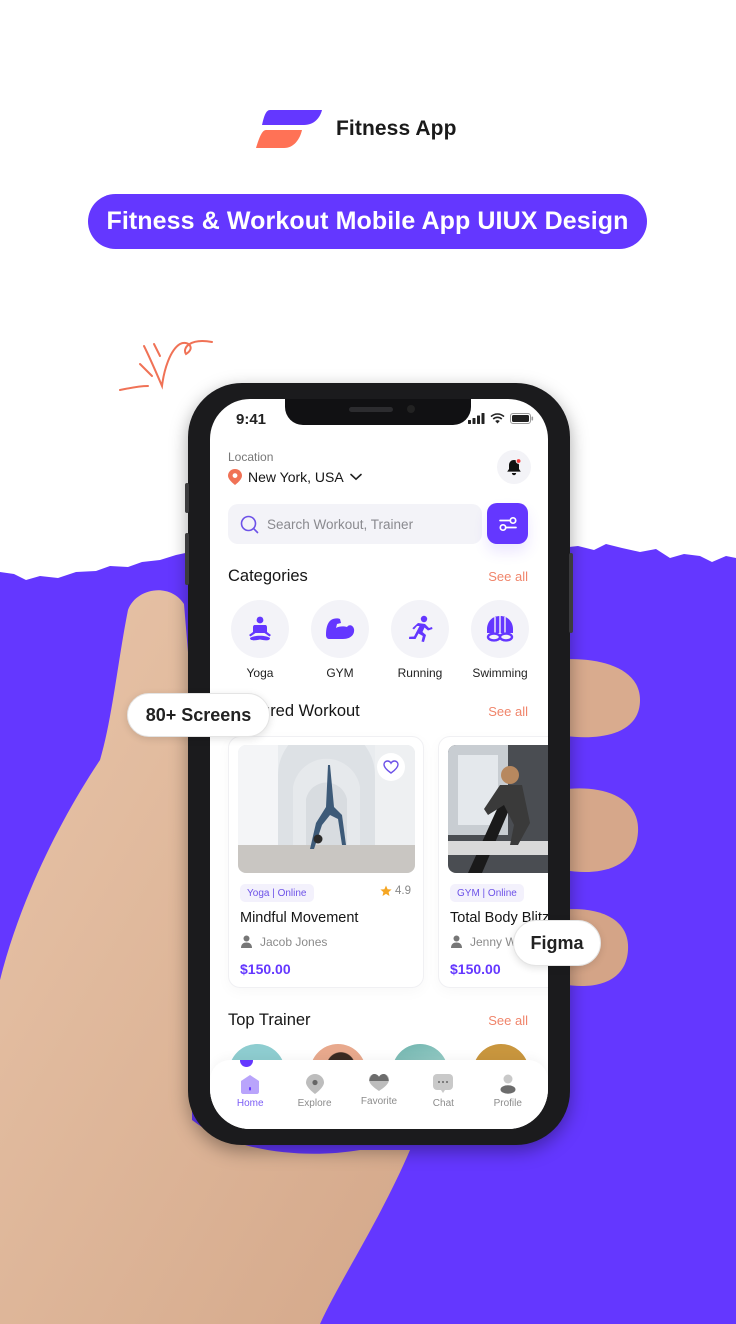 This screenshot has height=1324, width=736. I want to click on phone-volume-button, so click(187, 559).